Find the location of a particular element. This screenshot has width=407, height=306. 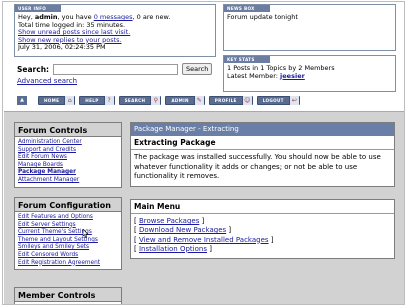

profile-icon: ☺ is located at coordinates (246, 100).